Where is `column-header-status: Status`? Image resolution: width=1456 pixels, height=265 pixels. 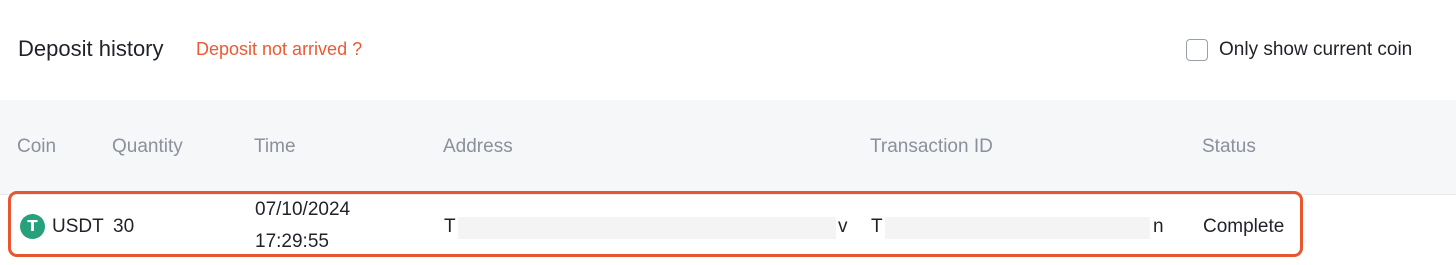 column-header-status: Status is located at coordinates (1229, 146).